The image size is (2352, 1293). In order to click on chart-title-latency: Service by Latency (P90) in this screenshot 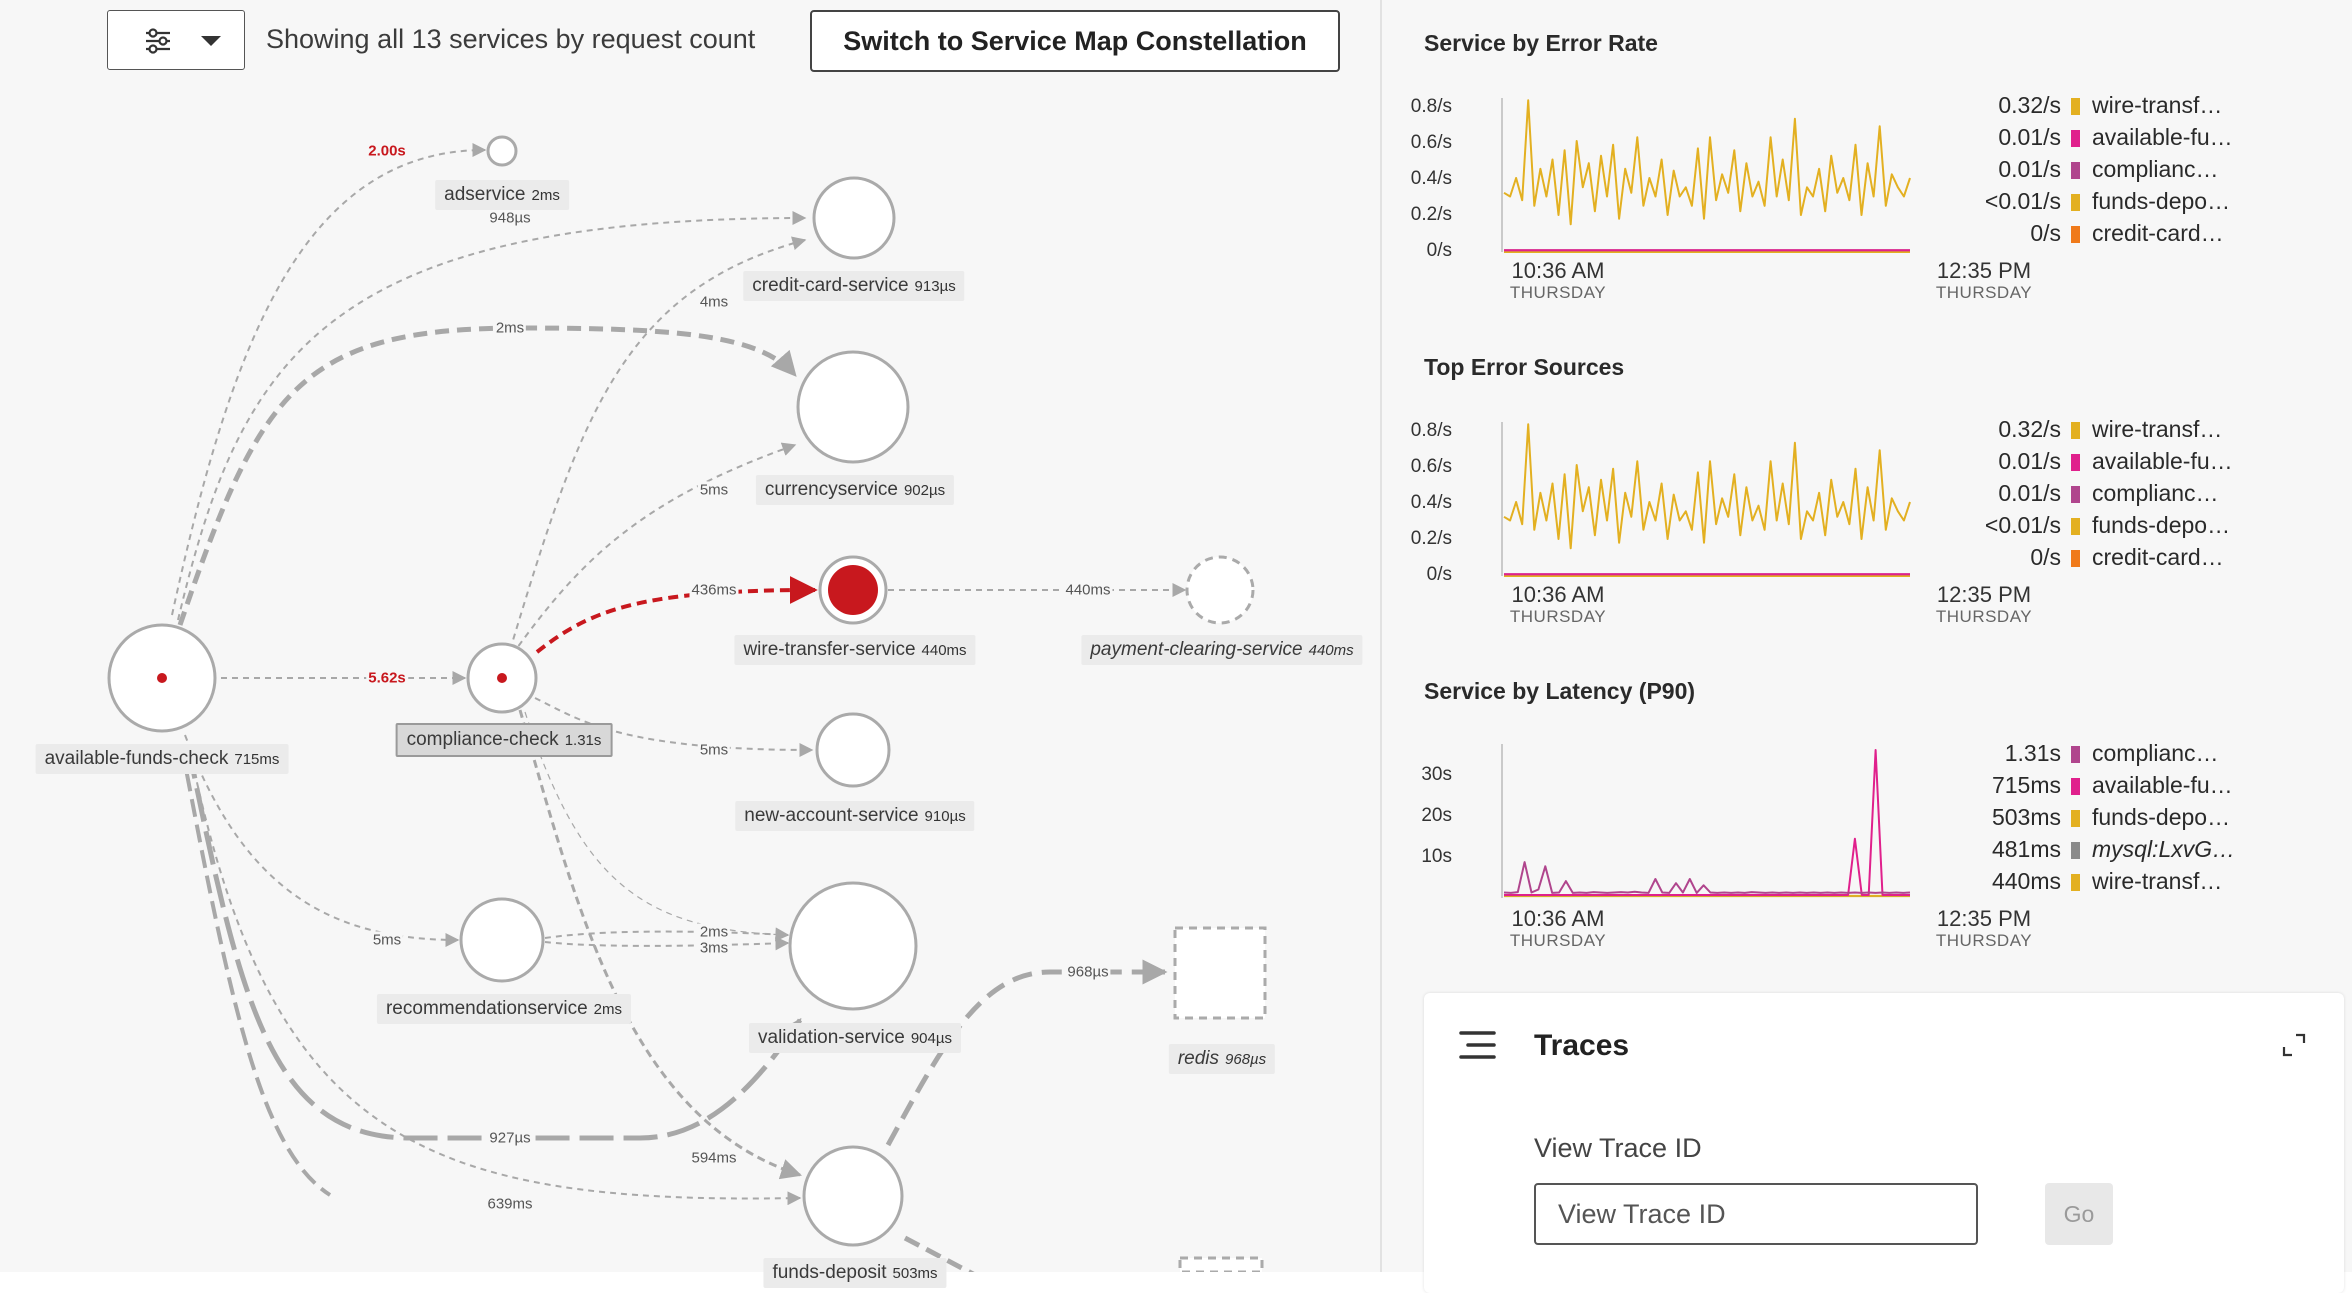, I will do `click(1560, 691)`.